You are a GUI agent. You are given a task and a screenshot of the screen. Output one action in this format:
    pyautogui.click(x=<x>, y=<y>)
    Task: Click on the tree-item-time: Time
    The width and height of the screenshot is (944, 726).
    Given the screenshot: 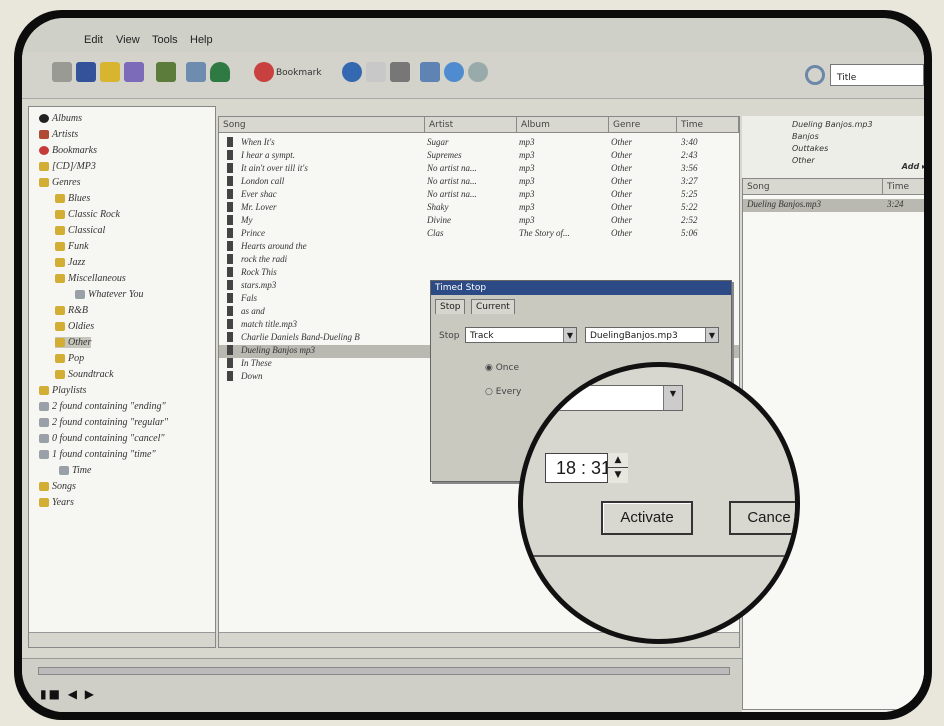 What is the action you would take?
    pyautogui.click(x=75, y=470)
    